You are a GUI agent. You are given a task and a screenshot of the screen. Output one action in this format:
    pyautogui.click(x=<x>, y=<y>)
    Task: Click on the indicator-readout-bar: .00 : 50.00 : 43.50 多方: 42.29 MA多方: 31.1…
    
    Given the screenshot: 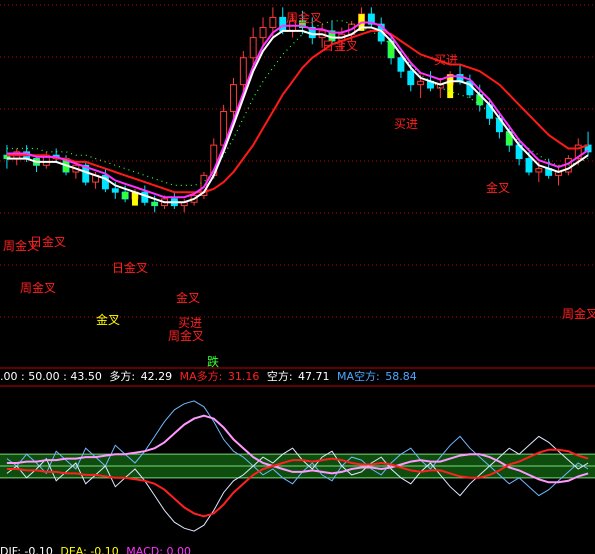 What is the action you would take?
    pyautogui.click(x=208, y=377)
    